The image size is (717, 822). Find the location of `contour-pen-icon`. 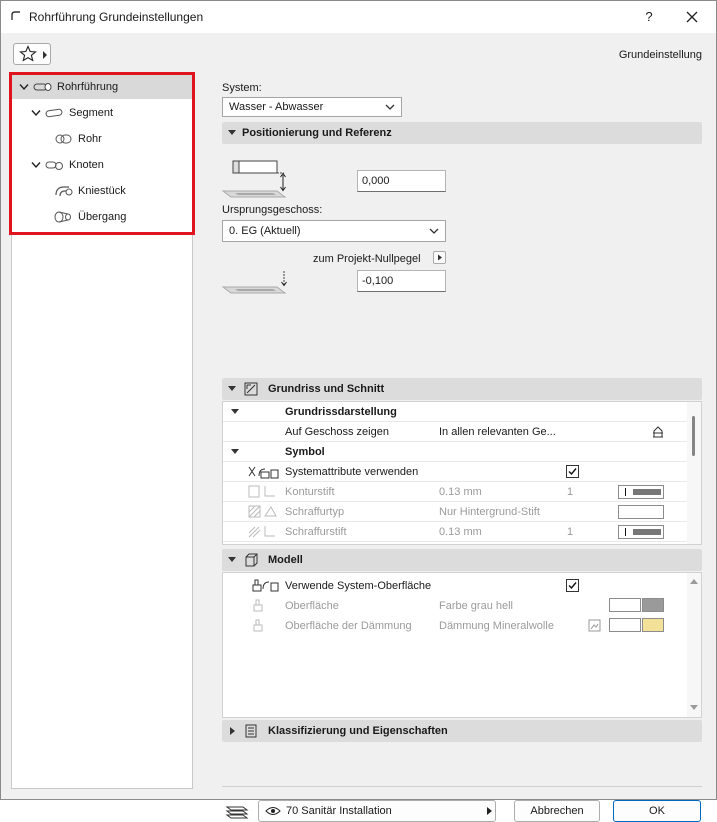

contour-pen-icon is located at coordinates (261, 491).